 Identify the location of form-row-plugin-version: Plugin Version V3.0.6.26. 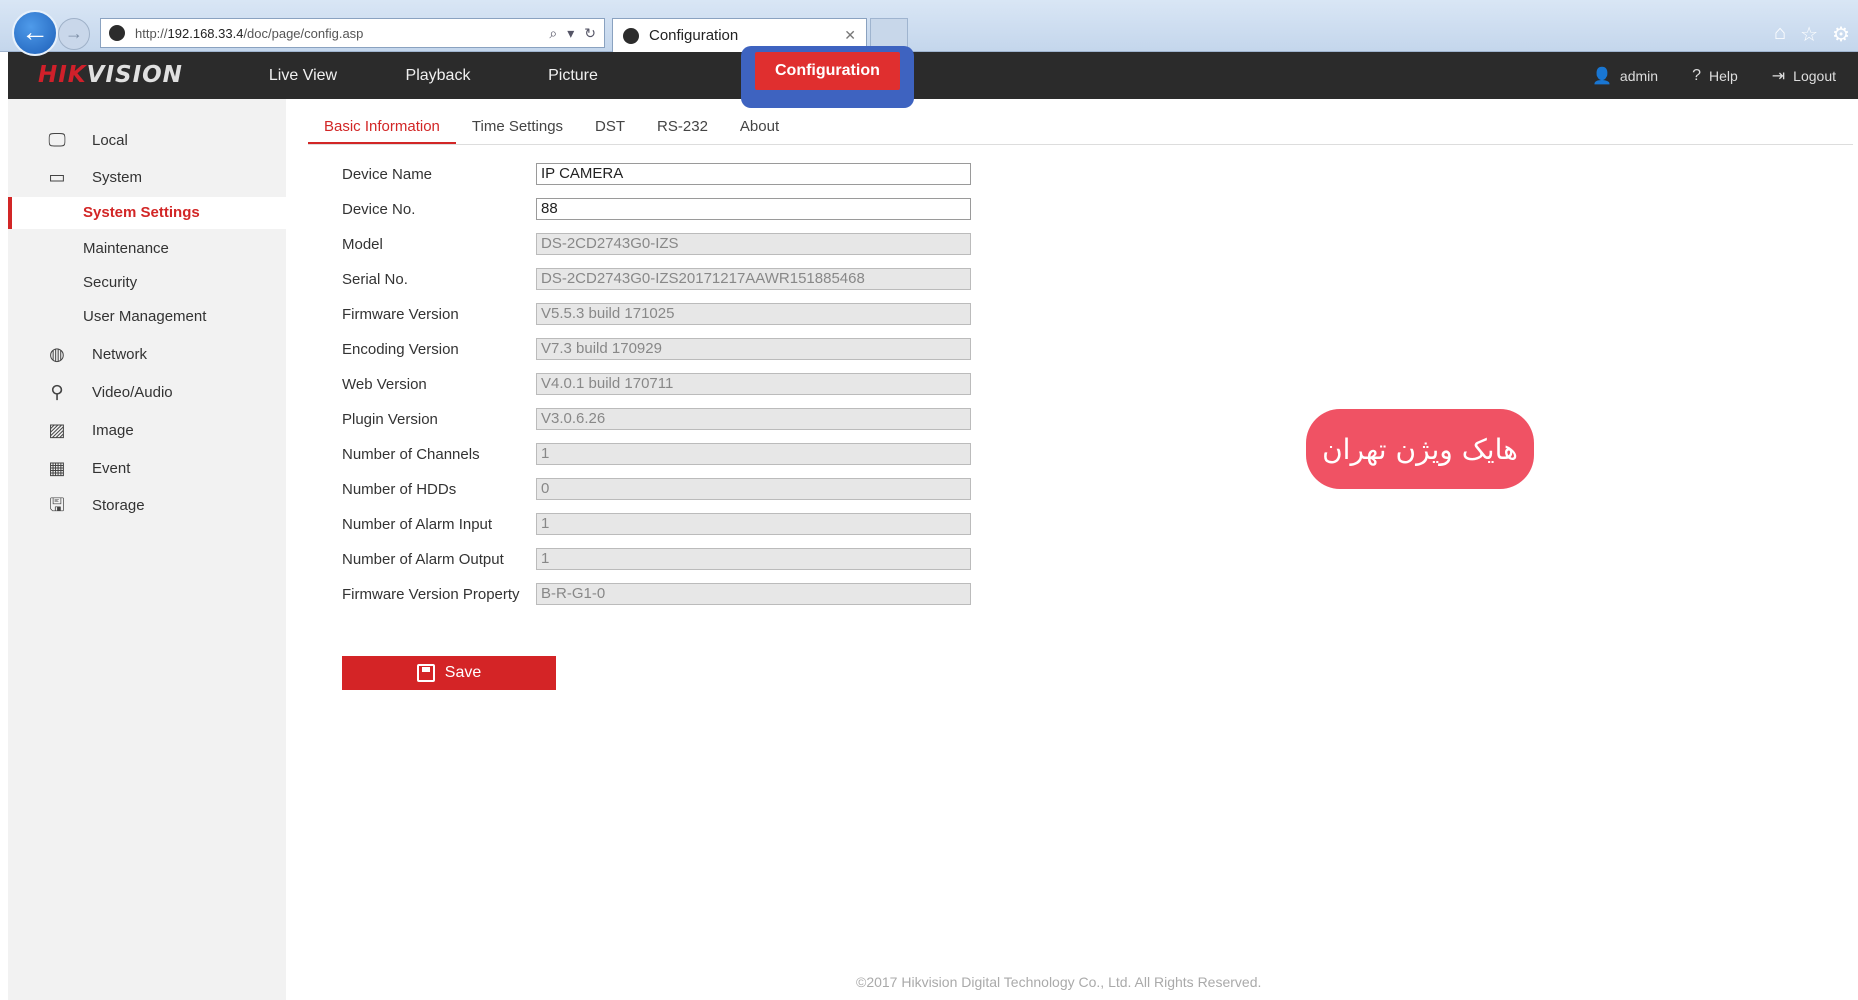
(662, 421).